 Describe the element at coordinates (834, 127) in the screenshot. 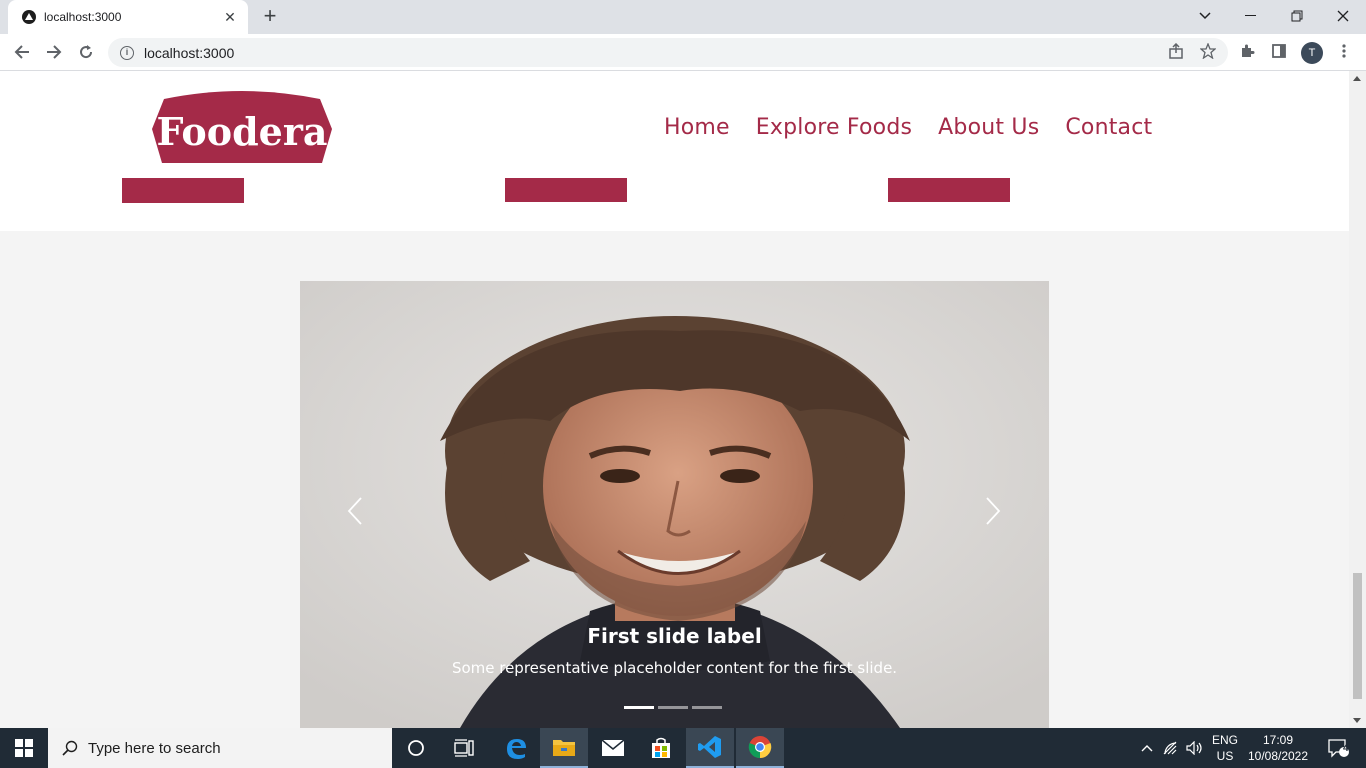

I see `nav-explore-foods: Explore Foods` at that location.